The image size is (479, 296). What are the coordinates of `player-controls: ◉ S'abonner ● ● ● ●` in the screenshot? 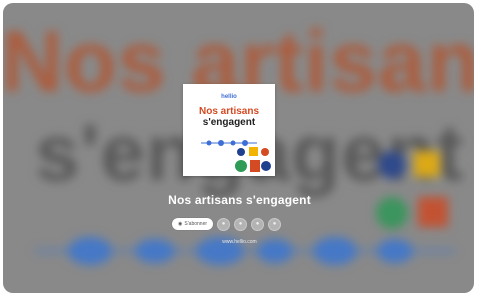 It's located at (227, 224).